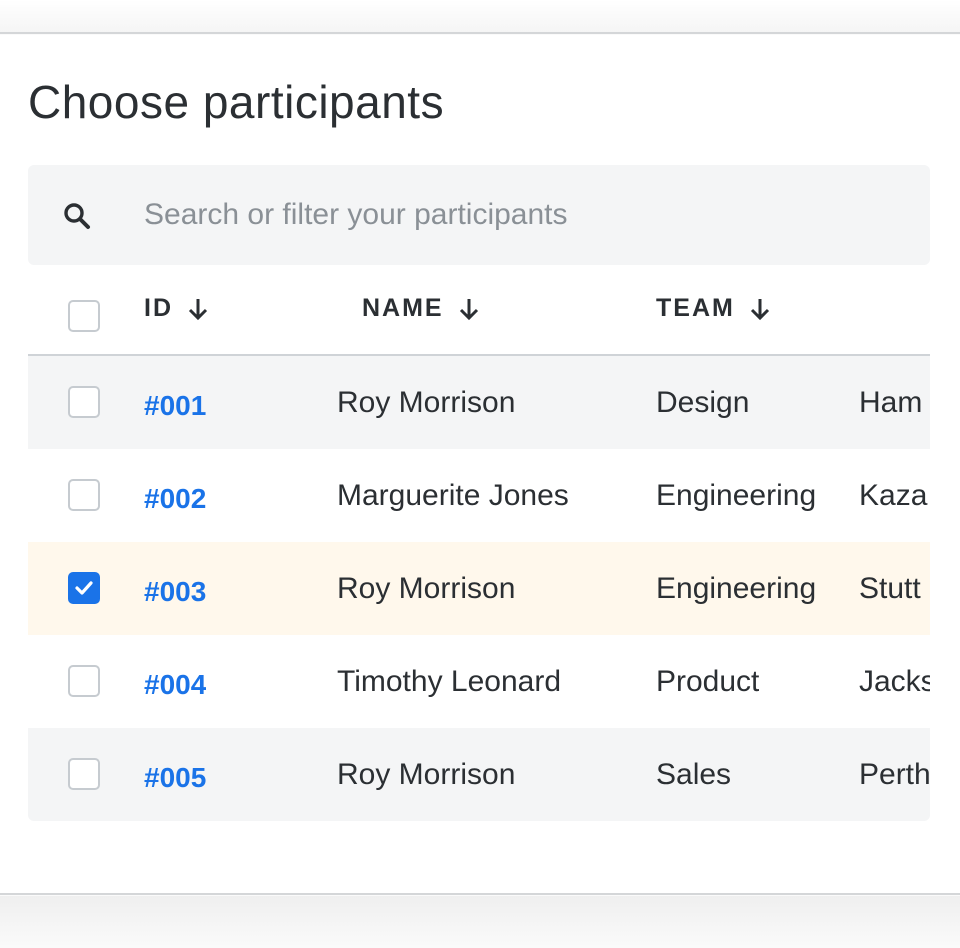  What do you see at coordinates (449, 681) in the screenshot?
I see `participant-name: Timothy Leonard` at bounding box center [449, 681].